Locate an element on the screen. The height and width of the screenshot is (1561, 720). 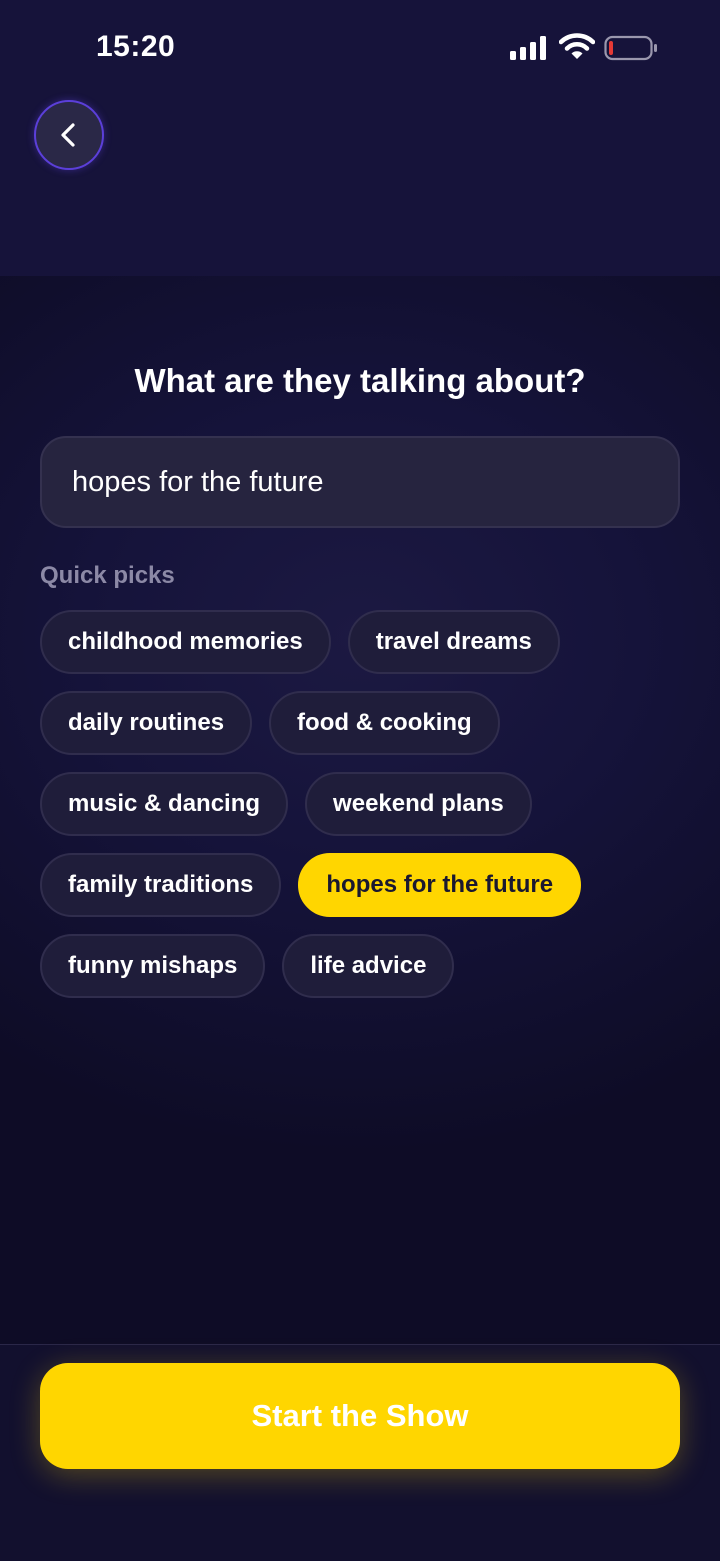
chip-family-traditions: family traditions is located at coordinates (161, 885).